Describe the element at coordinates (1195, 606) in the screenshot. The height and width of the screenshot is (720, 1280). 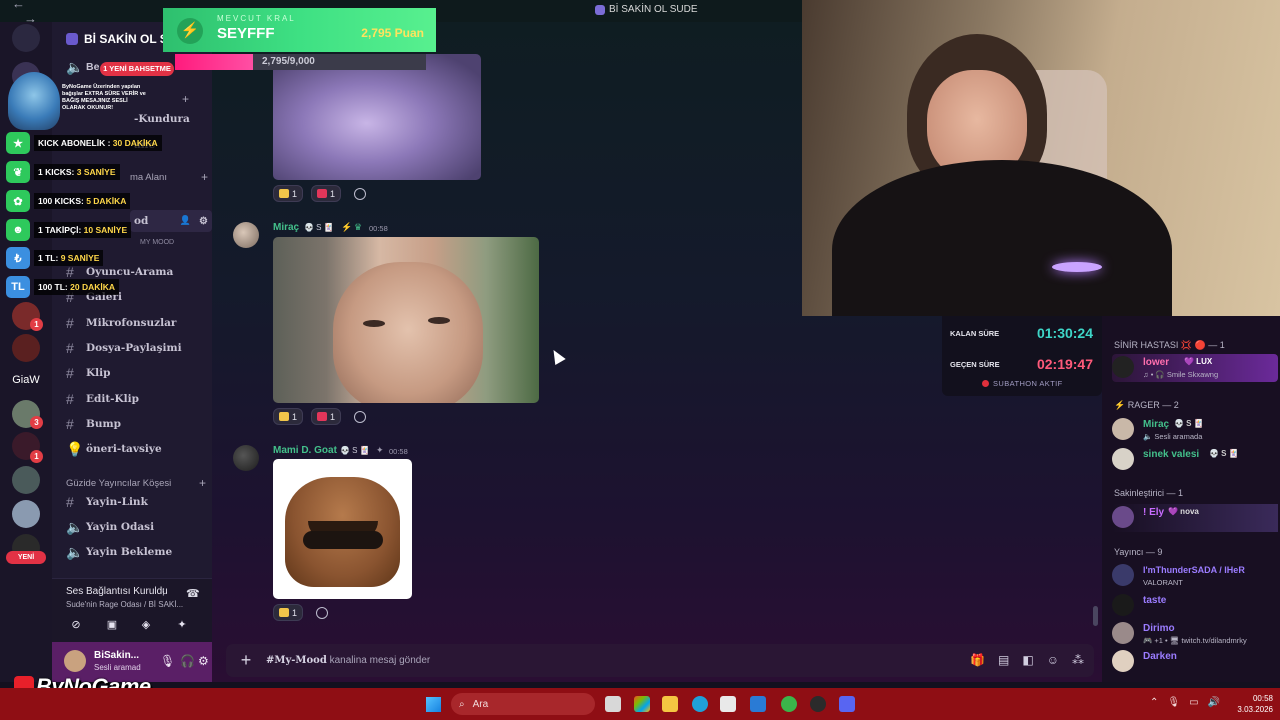
I see `member-item: taste` at that location.